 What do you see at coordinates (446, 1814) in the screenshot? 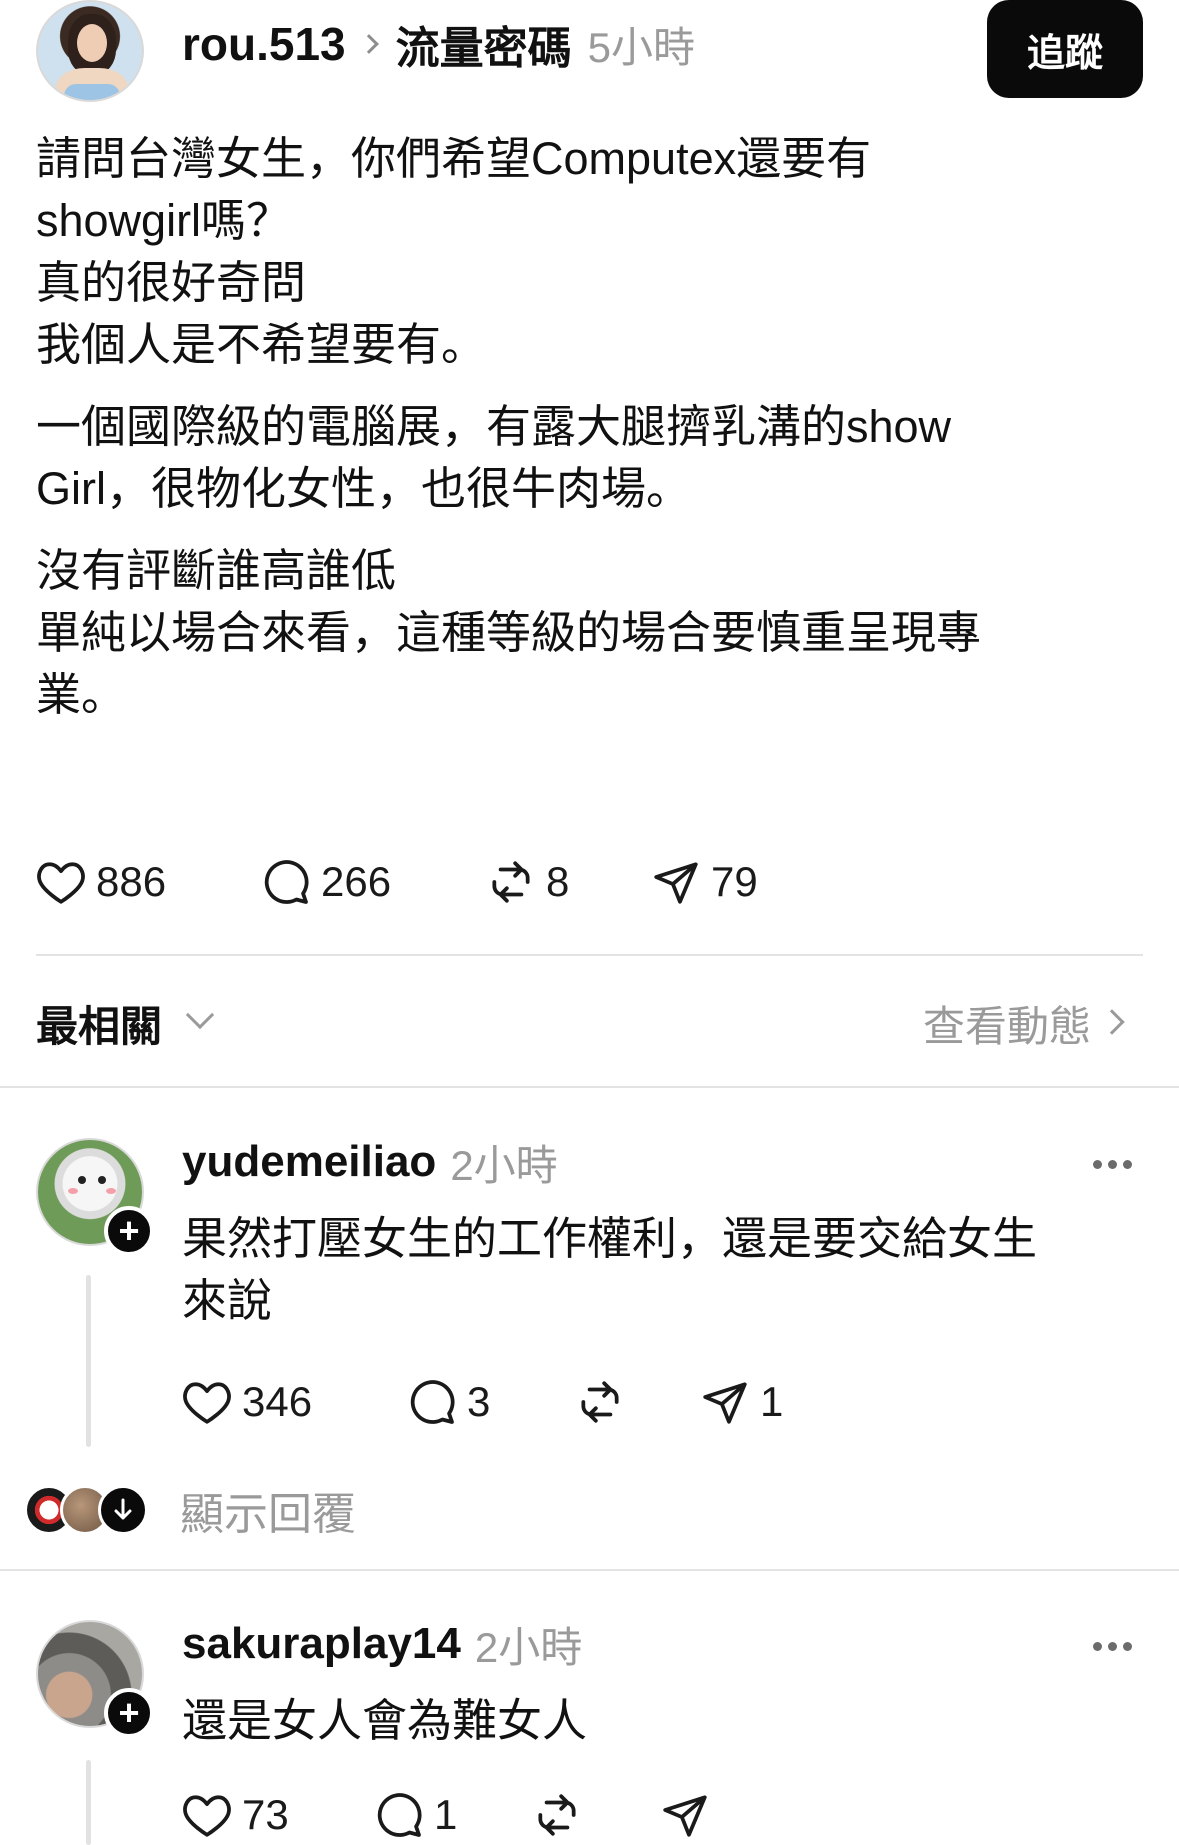
I see `reply-count: 1` at bounding box center [446, 1814].